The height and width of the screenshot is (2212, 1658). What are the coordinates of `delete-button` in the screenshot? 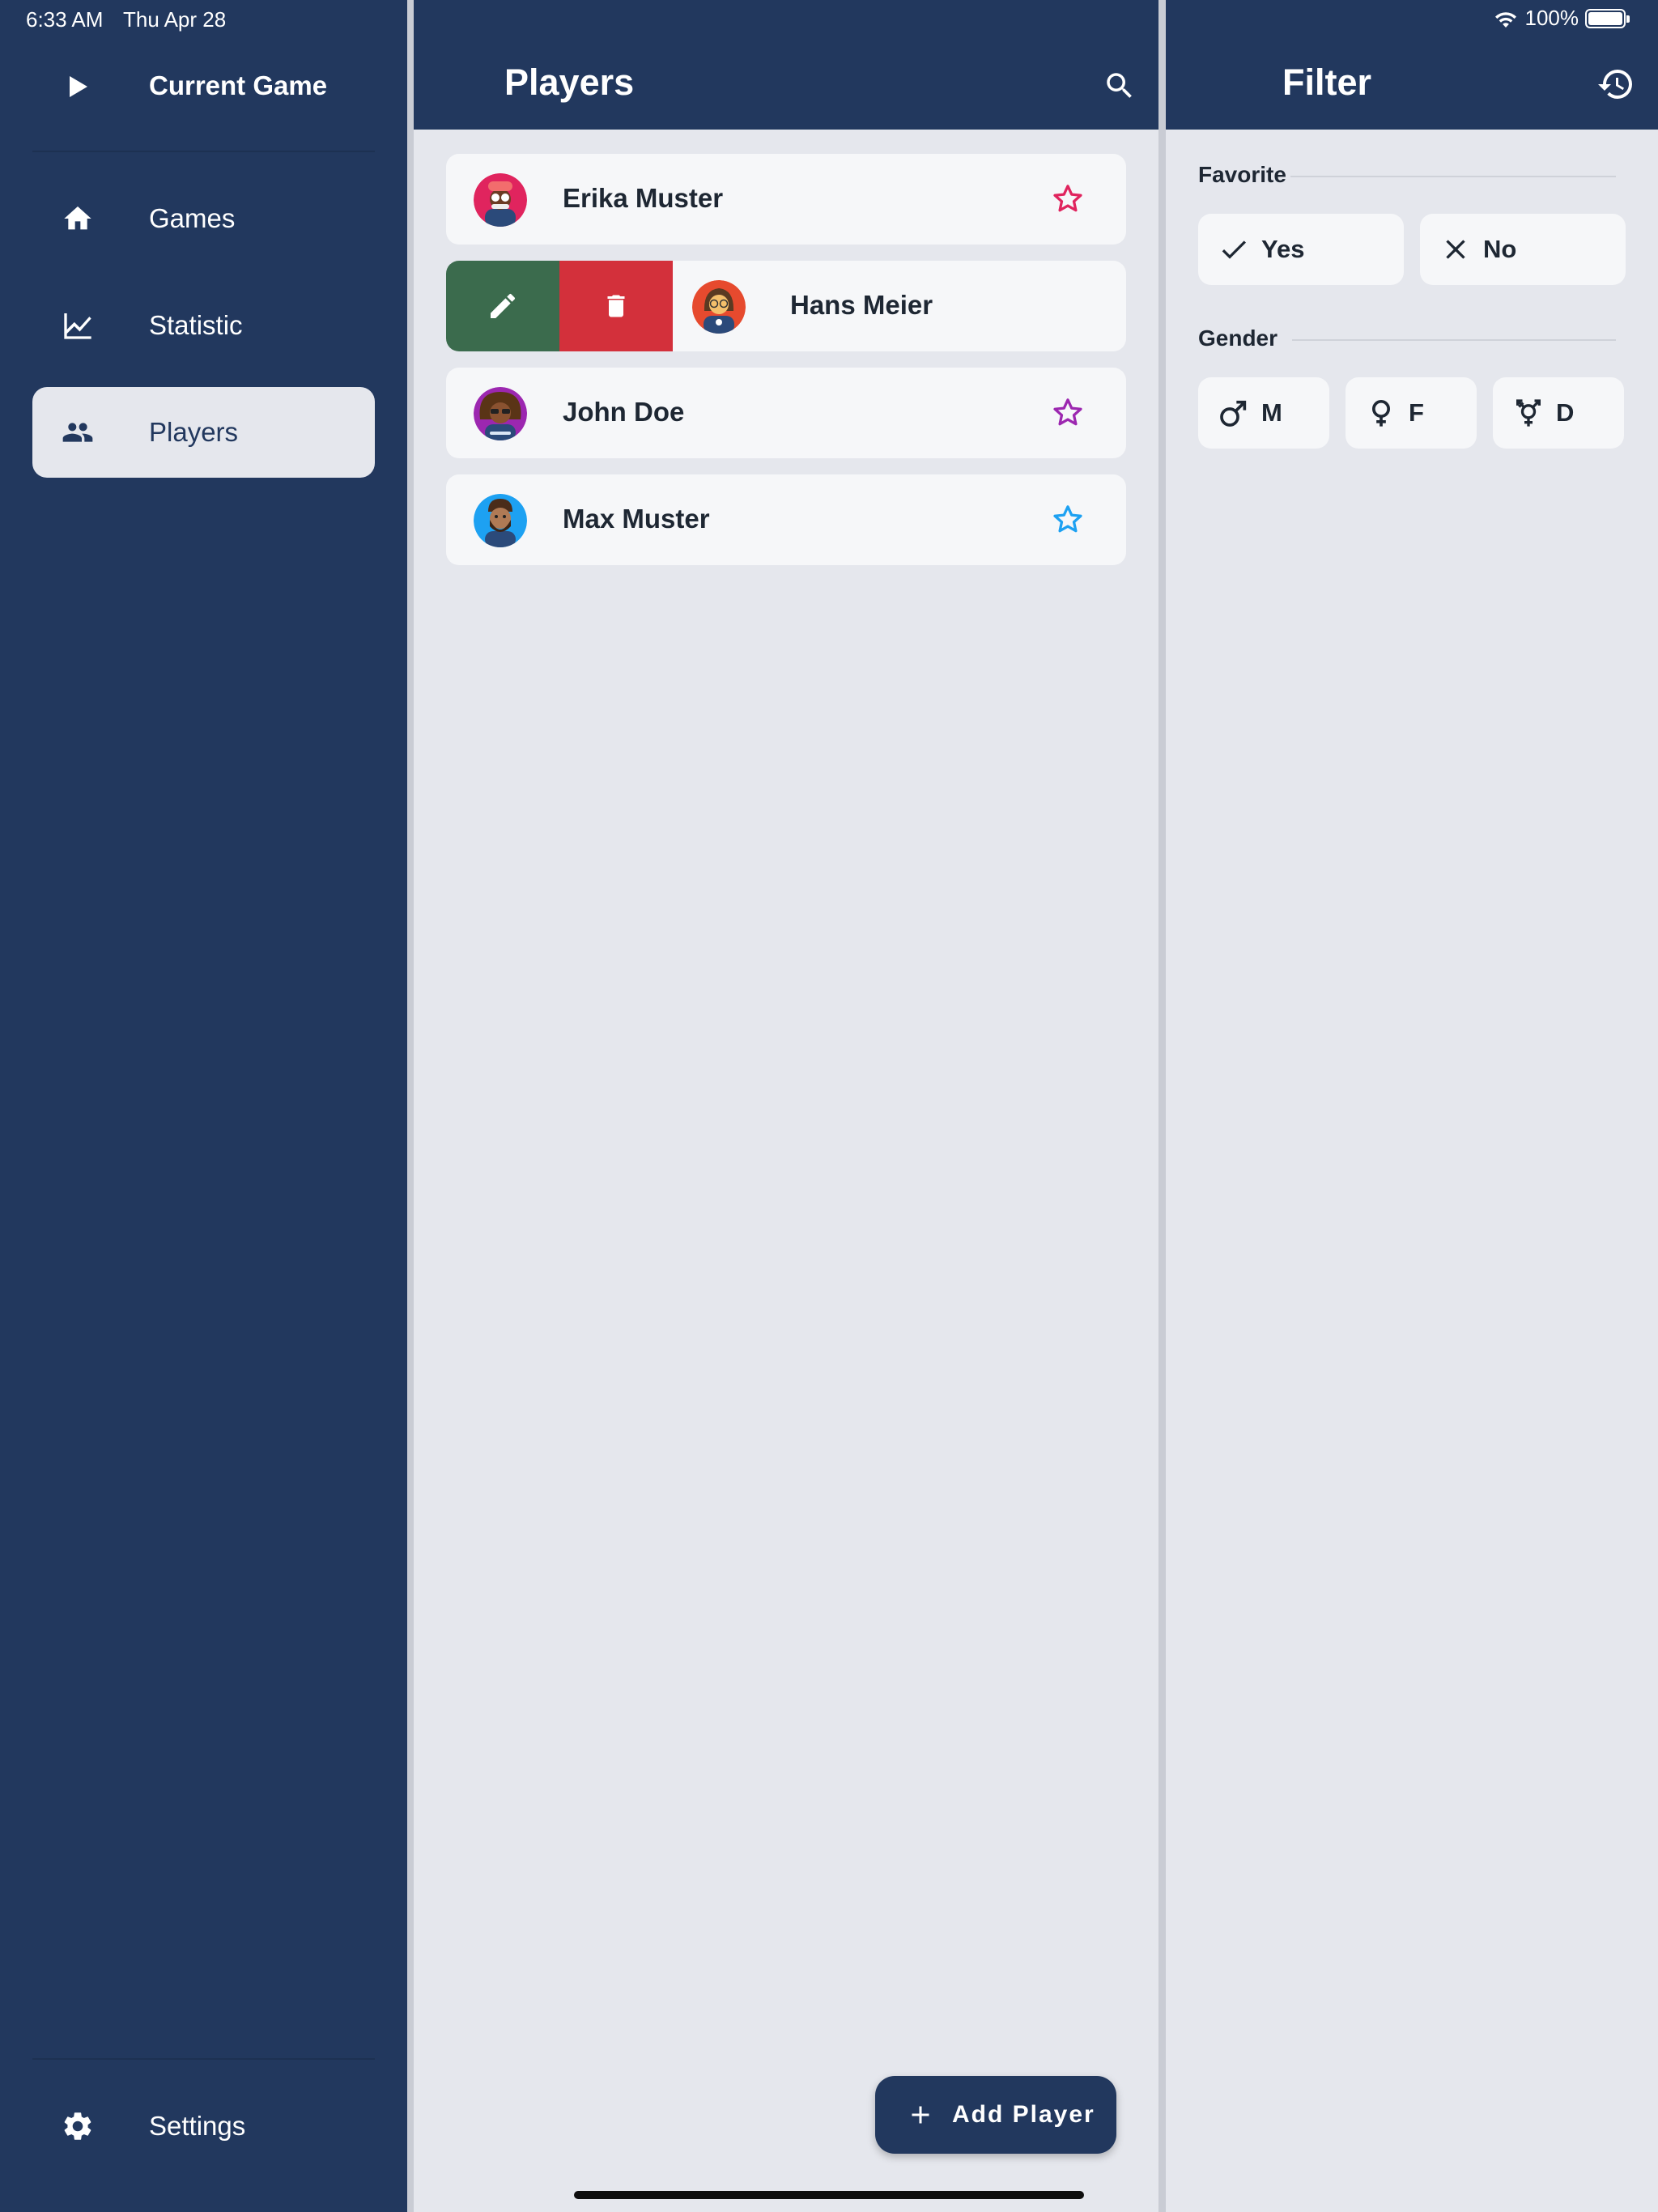 It's located at (616, 306).